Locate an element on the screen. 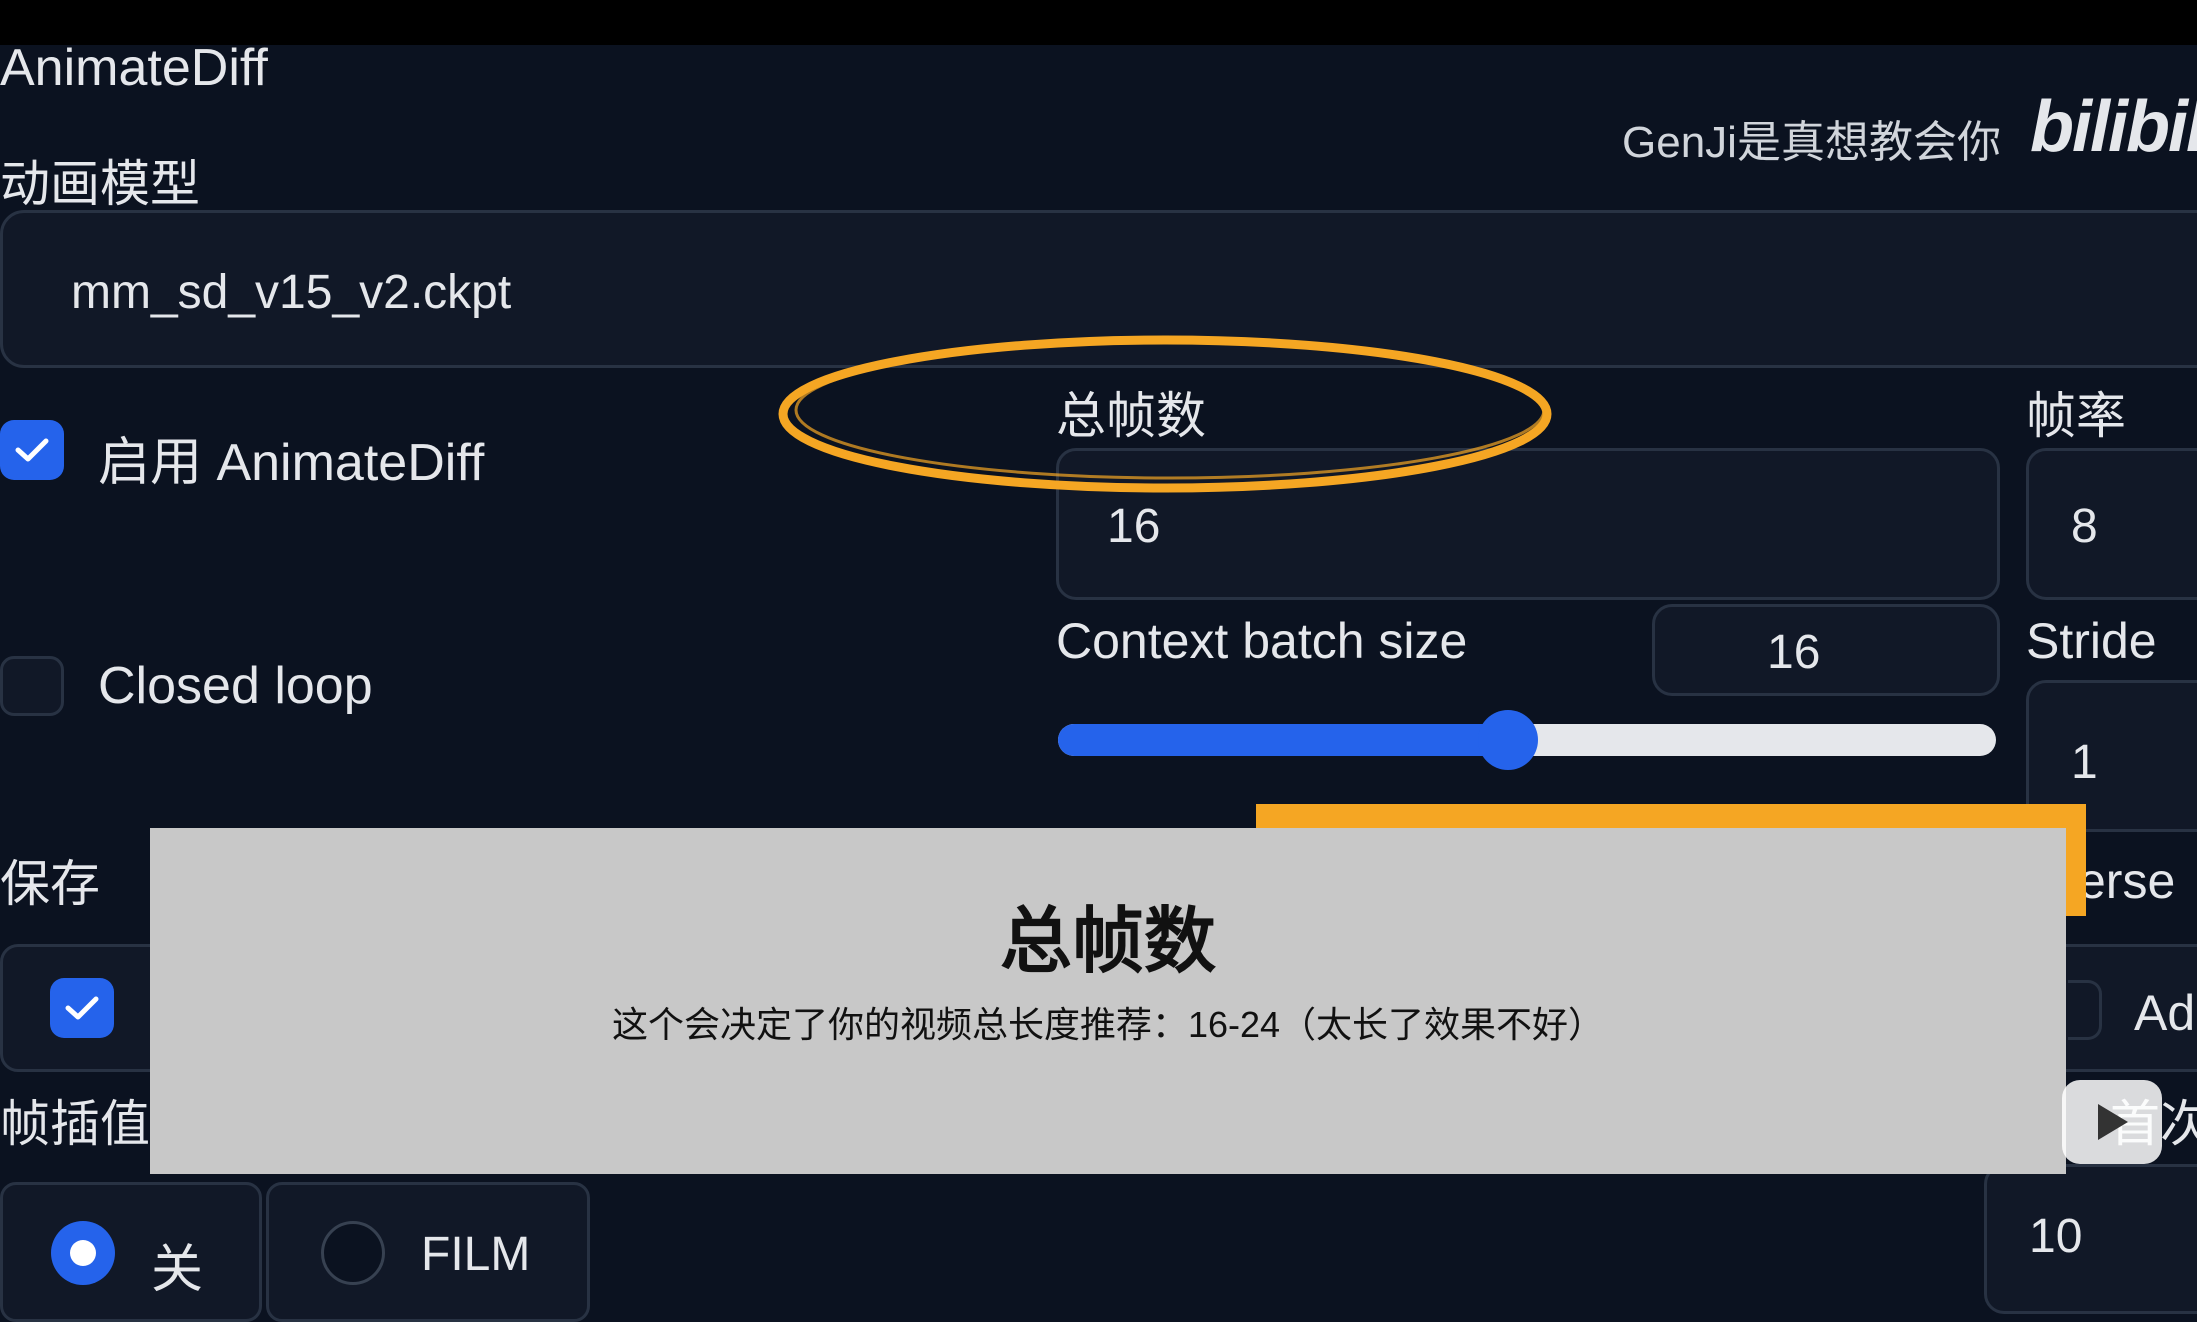 Image resolution: width=2197 pixels, height=1322 pixels. context-batch-slider is located at coordinates (1527, 740).